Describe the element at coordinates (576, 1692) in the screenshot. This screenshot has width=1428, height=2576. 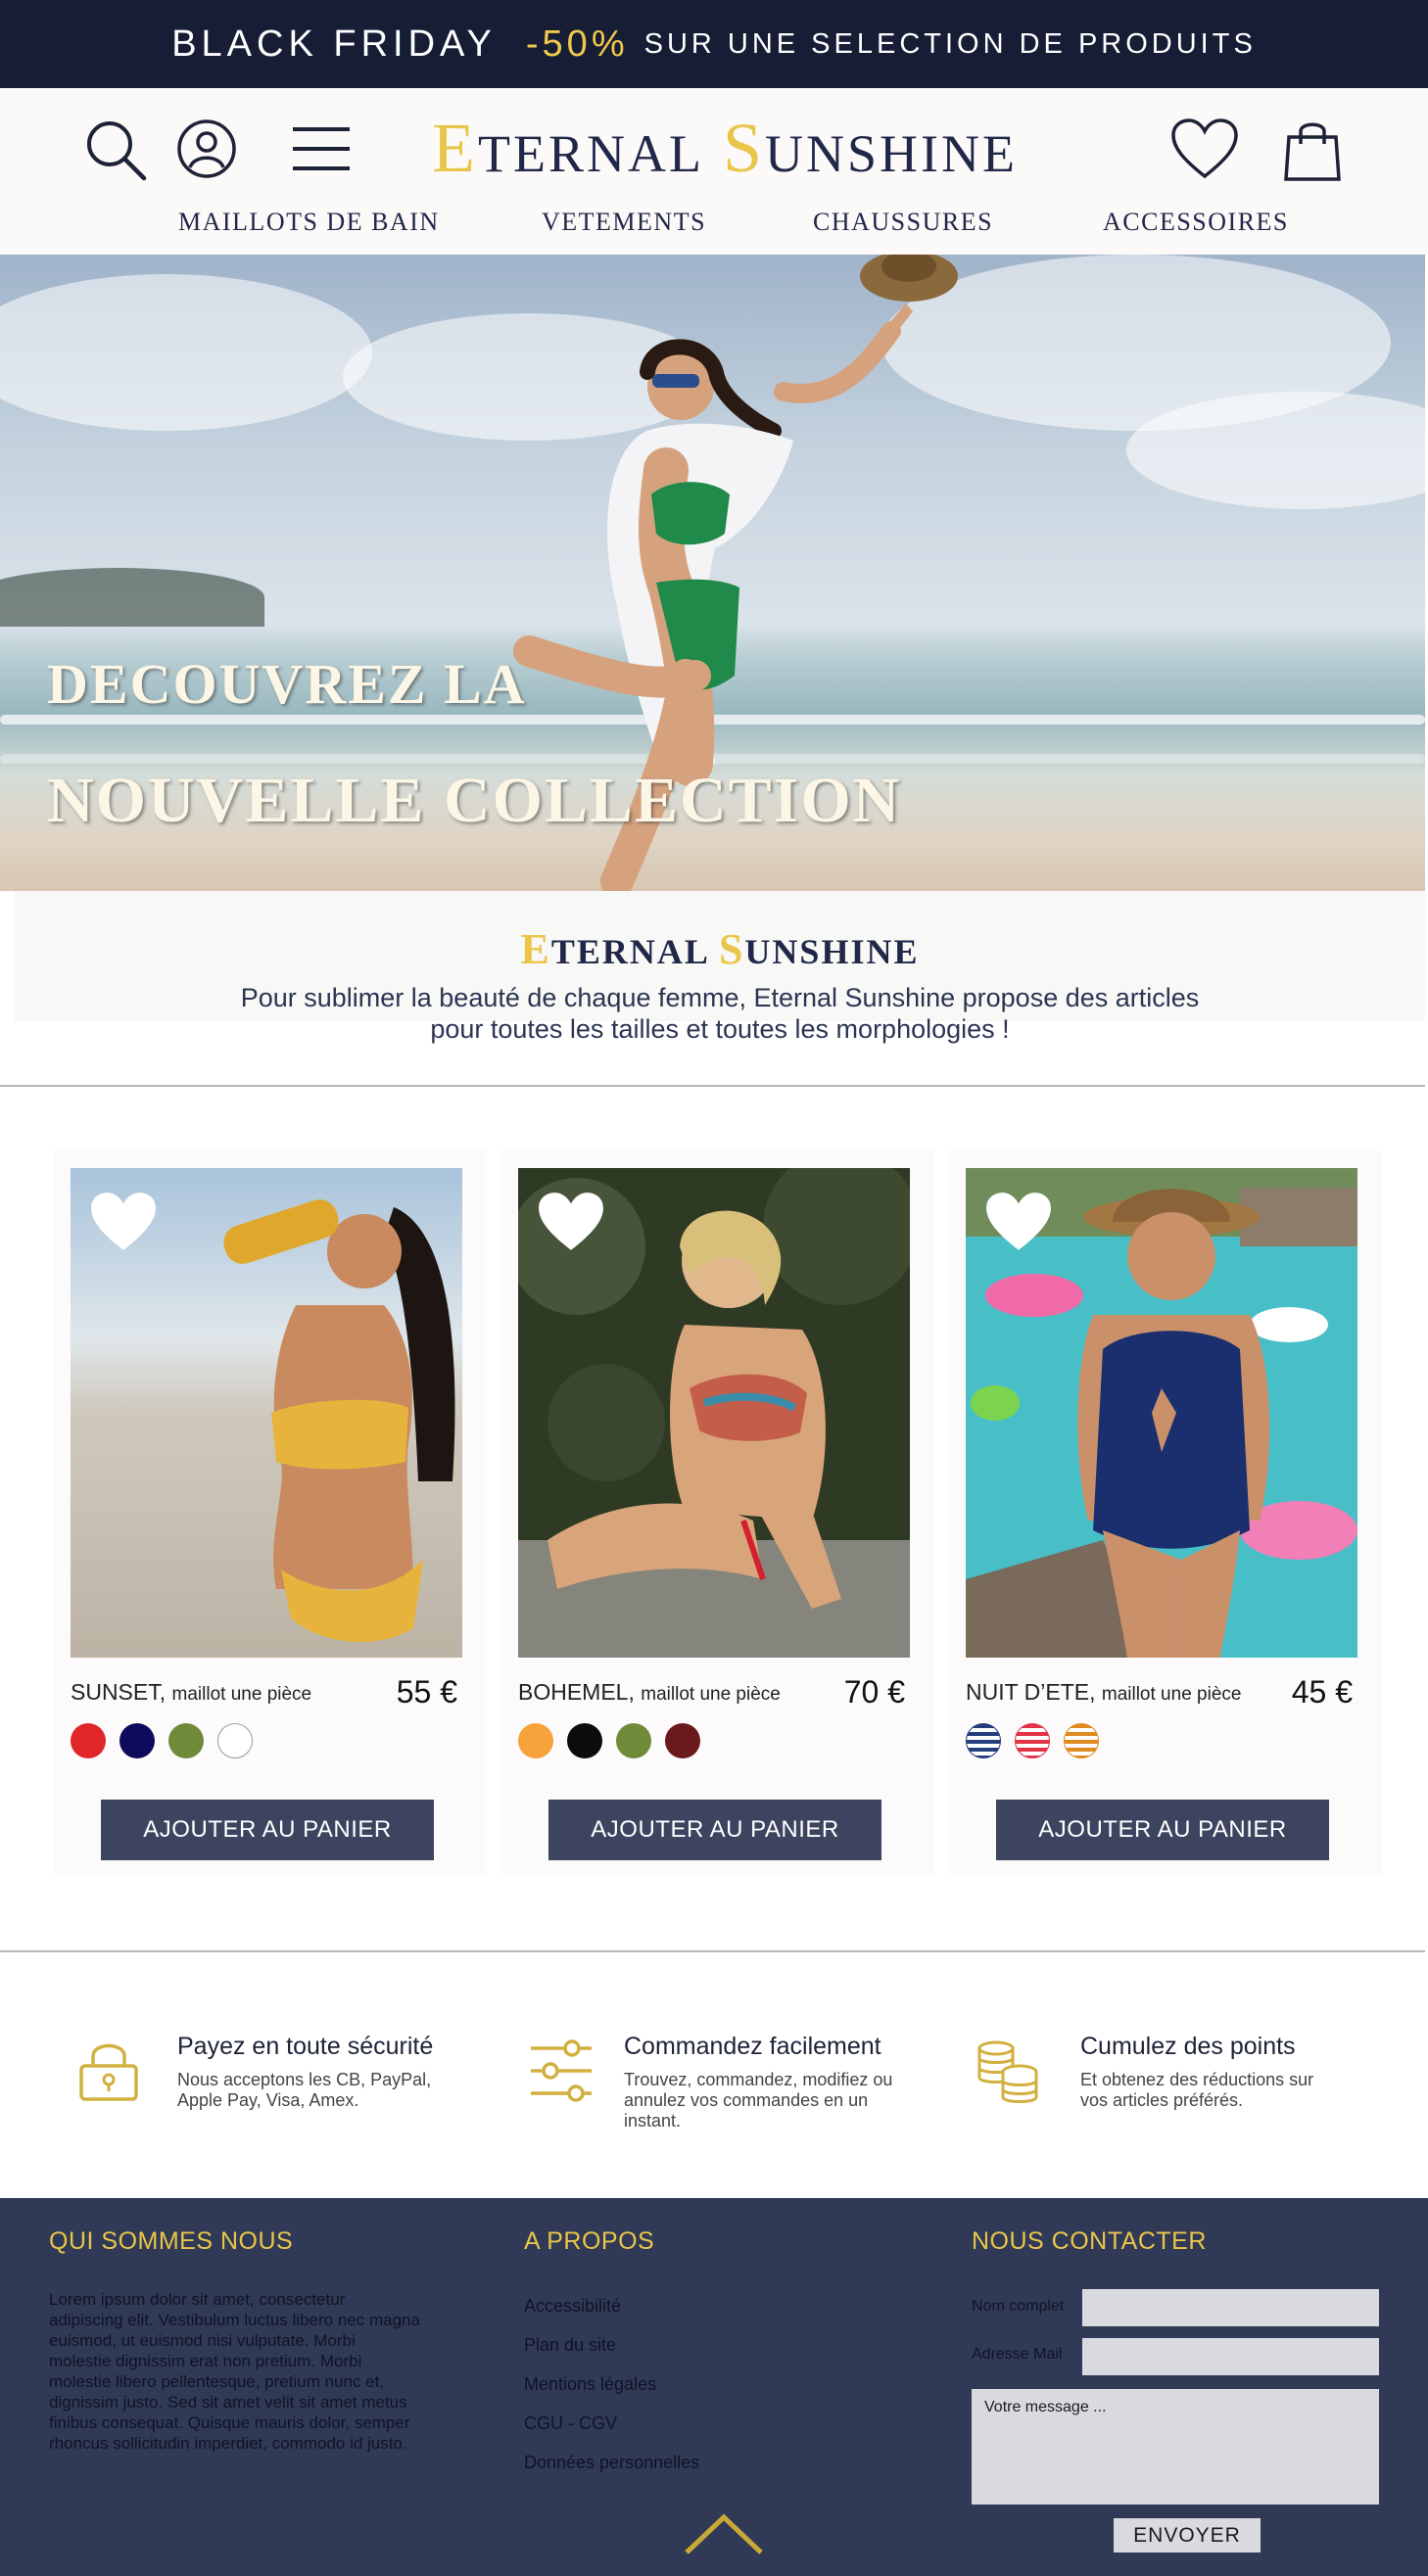
I see `product-name-text: BOHEMEL,` at that location.